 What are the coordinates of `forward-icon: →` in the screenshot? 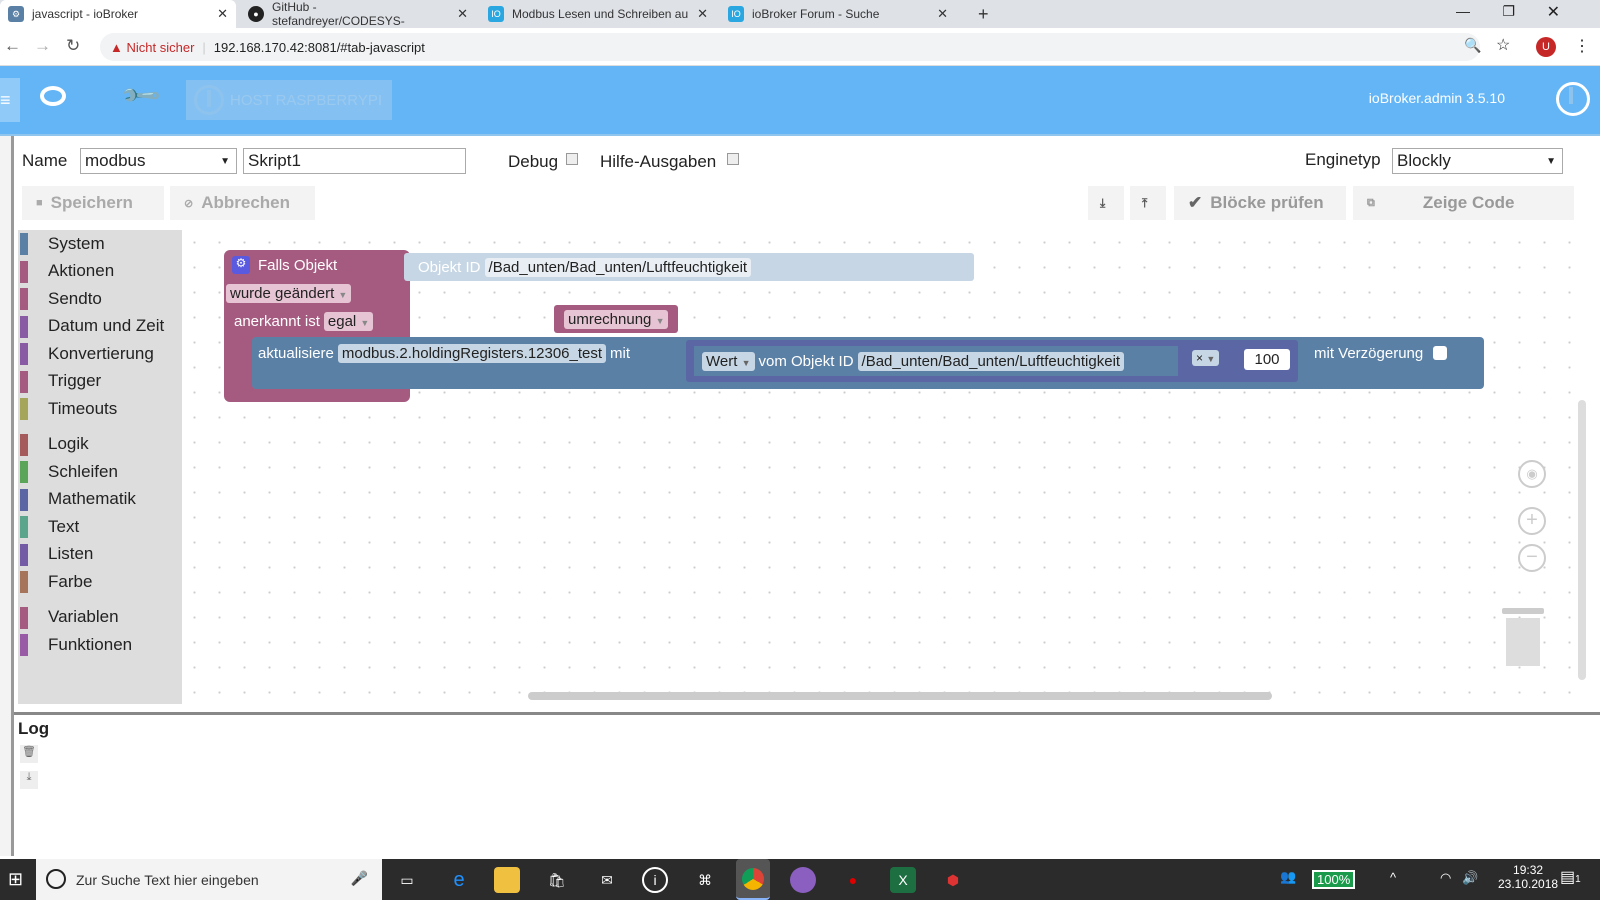 It's located at (42, 46).